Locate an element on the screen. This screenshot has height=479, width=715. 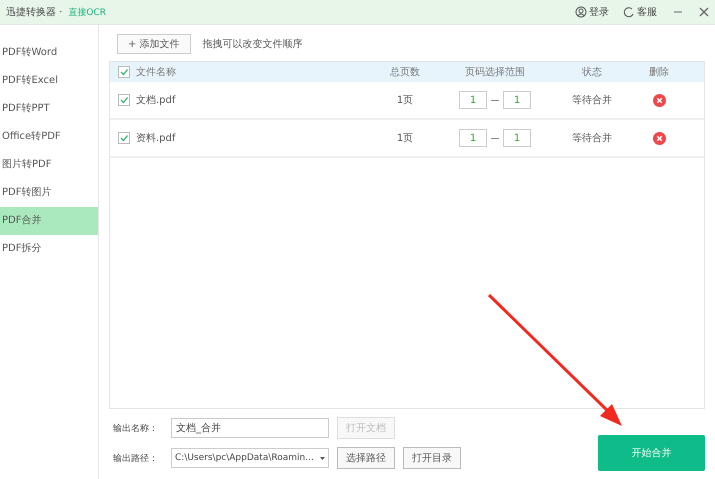
sidebar-item: PDF拆分 is located at coordinates (49, 249).